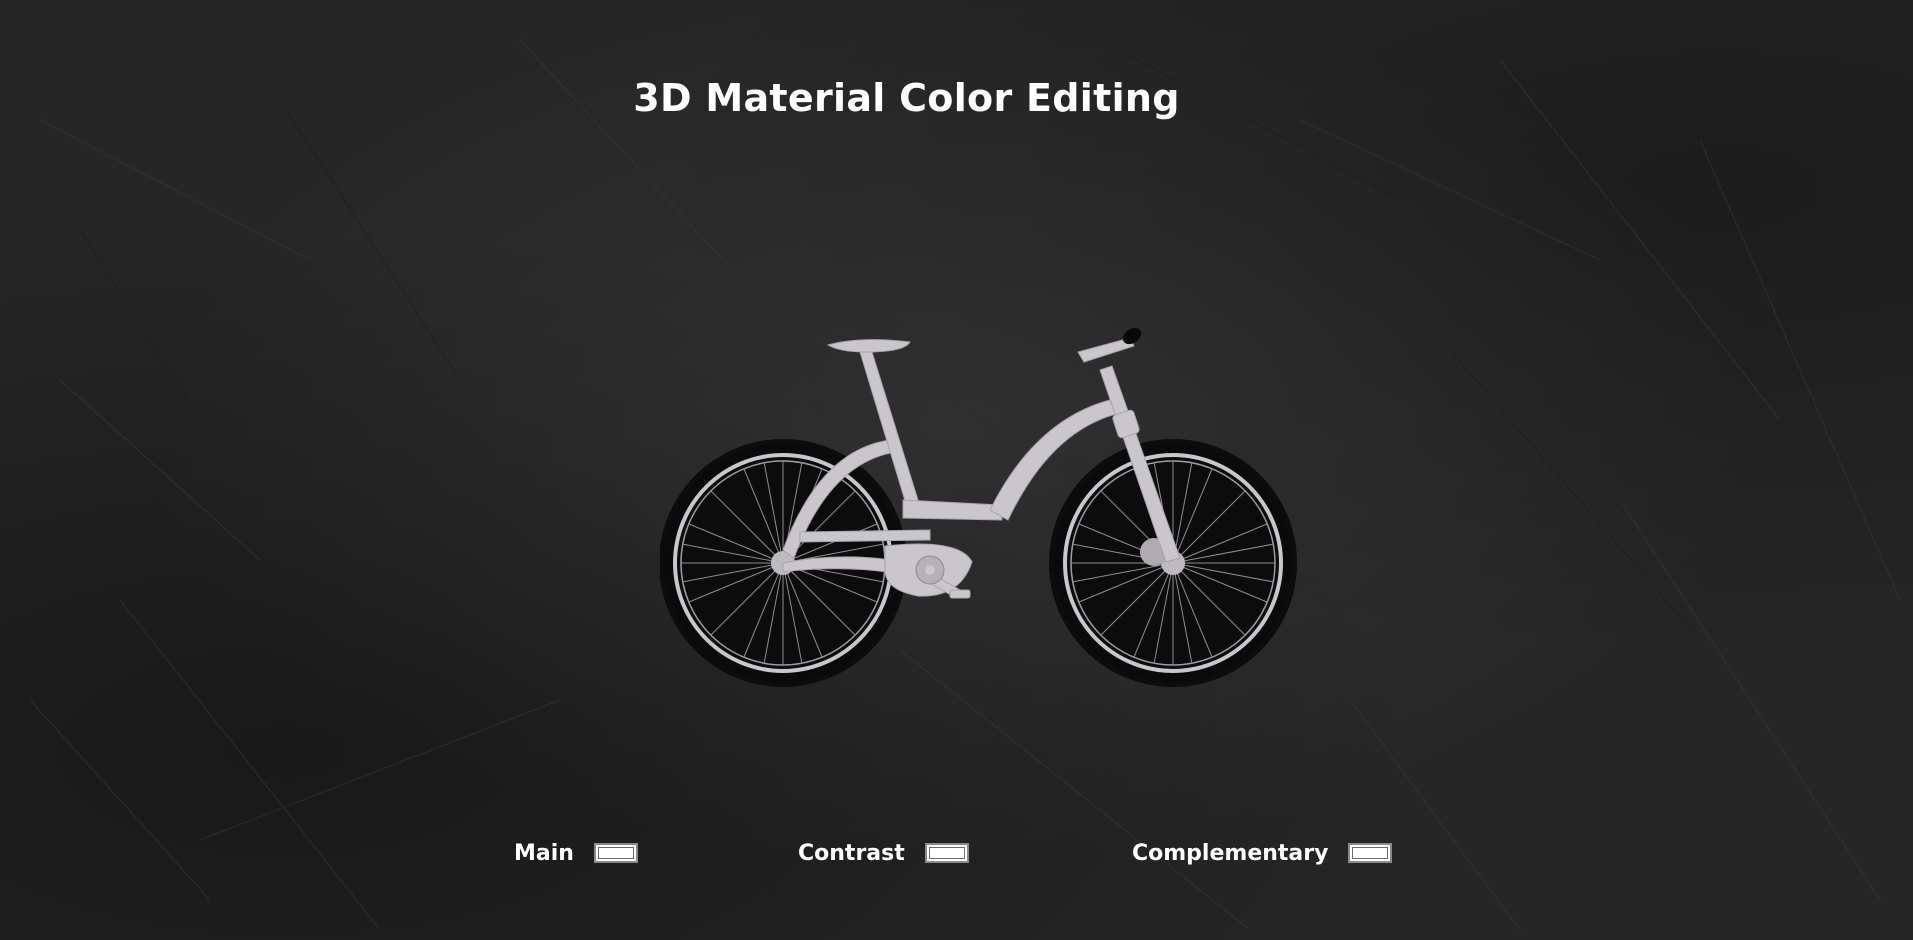 The image size is (1913, 940). I want to click on front-wheel, so click(1173, 563).